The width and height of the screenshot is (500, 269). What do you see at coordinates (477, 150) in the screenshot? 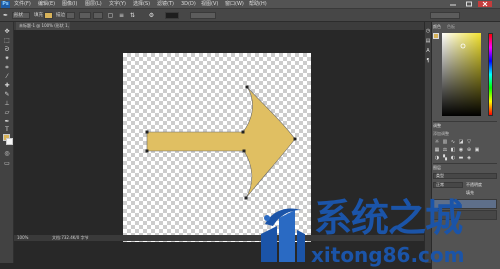
I see `color-lookup-adjust-icon: ▣` at bounding box center [477, 150].